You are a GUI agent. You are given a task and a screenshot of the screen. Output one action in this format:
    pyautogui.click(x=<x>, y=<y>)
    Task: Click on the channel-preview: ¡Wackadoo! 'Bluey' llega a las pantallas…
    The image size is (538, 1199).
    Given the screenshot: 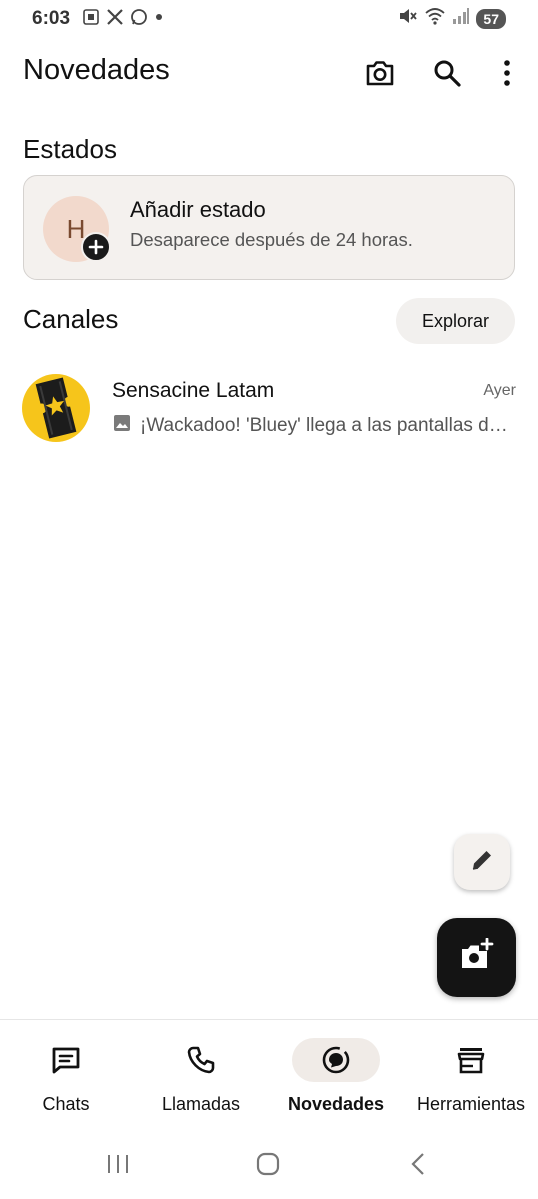 What is the action you would take?
    pyautogui.click(x=312, y=426)
    